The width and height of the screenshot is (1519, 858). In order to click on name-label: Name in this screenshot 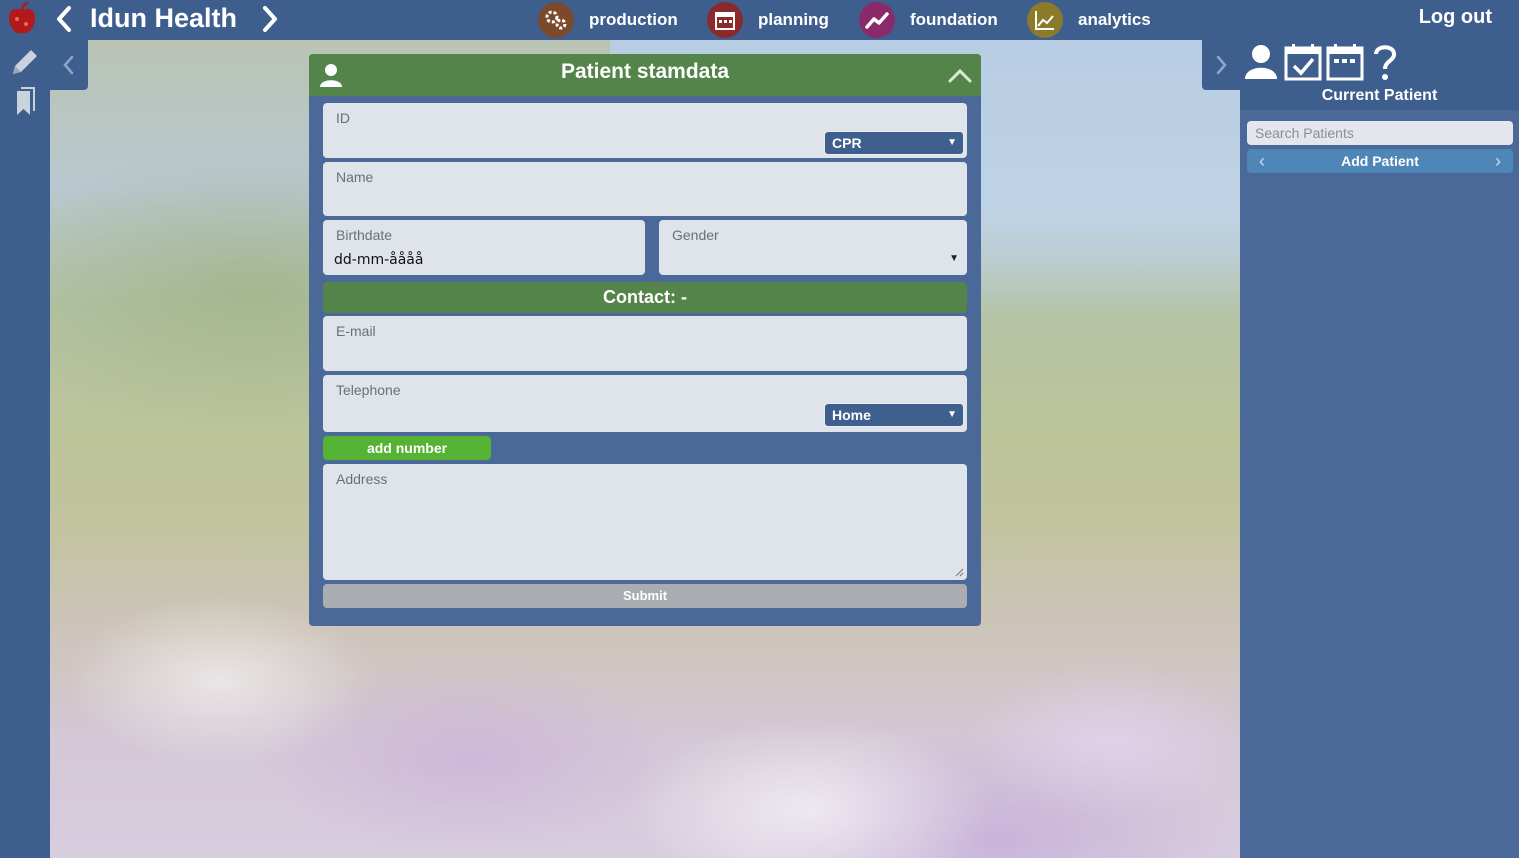, I will do `click(355, 177)`.